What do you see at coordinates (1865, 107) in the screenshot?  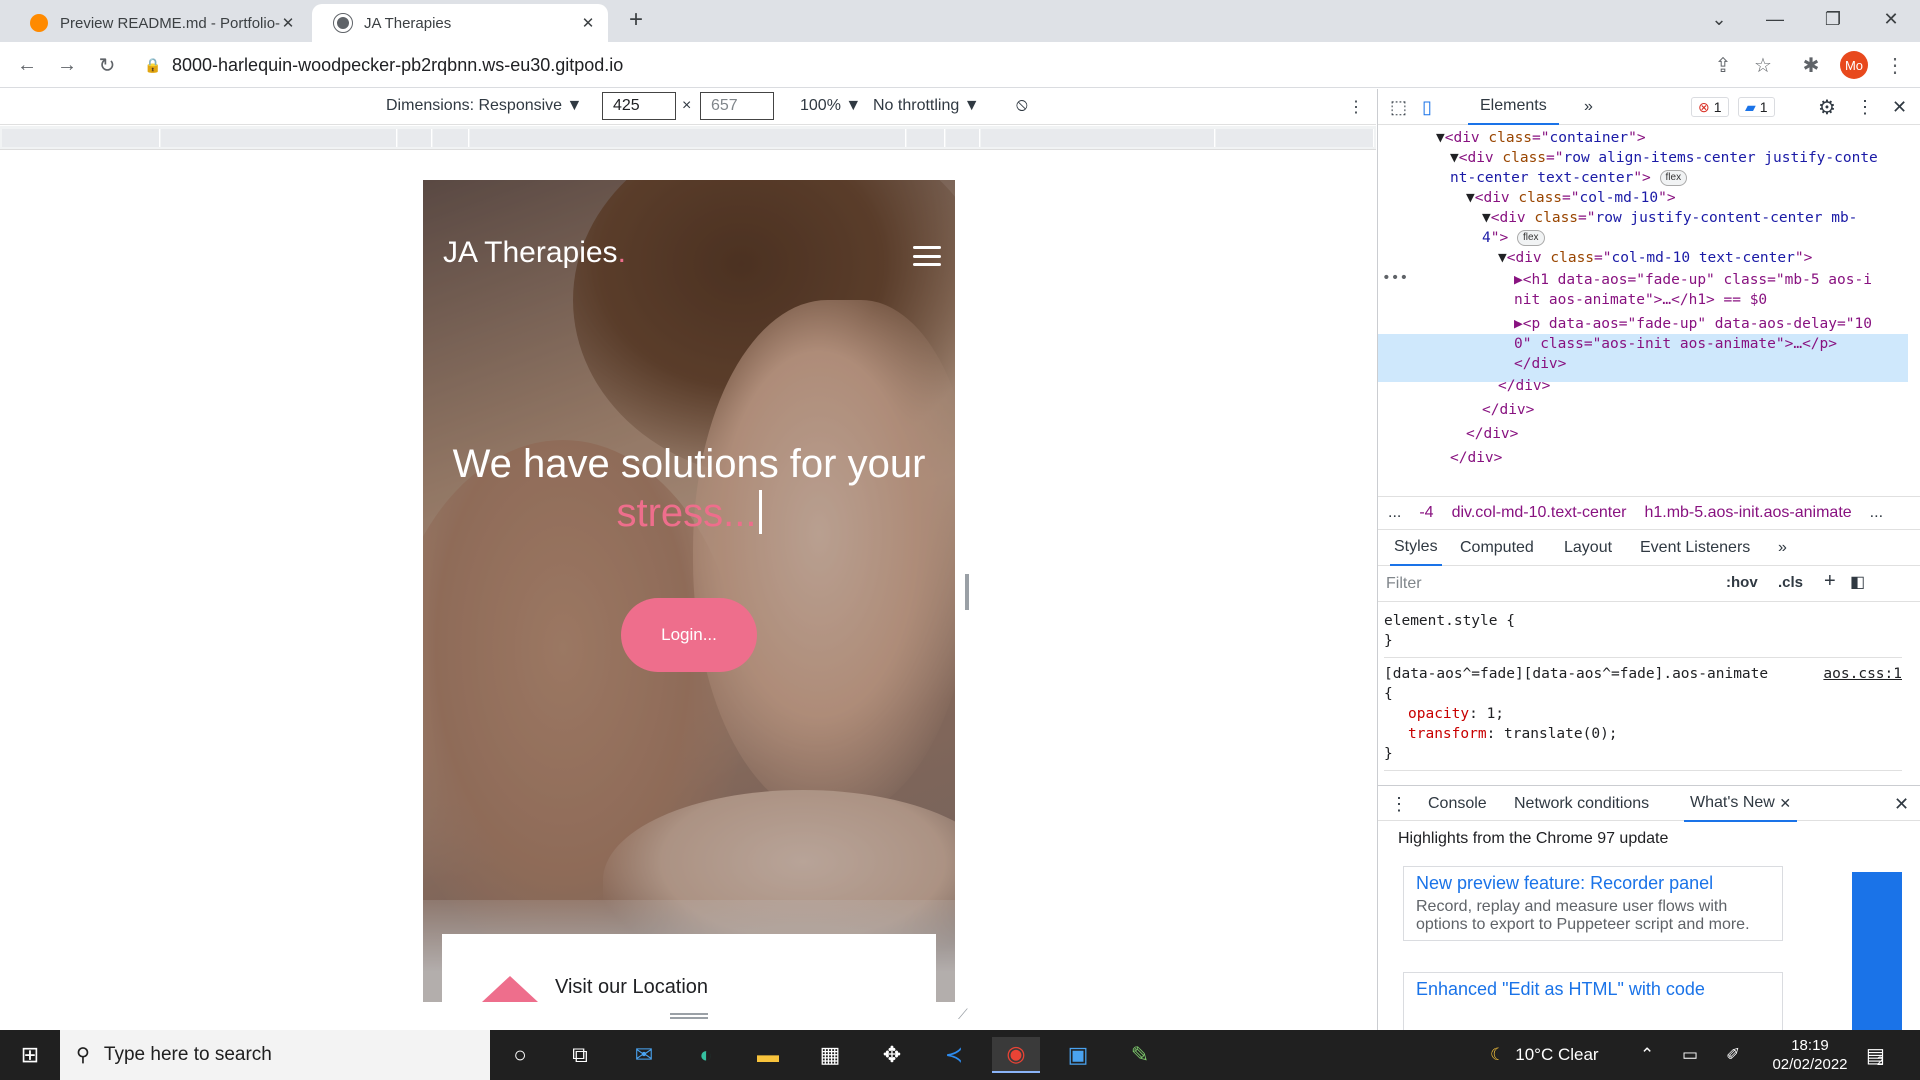 I see `devtools-menu-icon: ⋮` at bounding box center [1865, 107].